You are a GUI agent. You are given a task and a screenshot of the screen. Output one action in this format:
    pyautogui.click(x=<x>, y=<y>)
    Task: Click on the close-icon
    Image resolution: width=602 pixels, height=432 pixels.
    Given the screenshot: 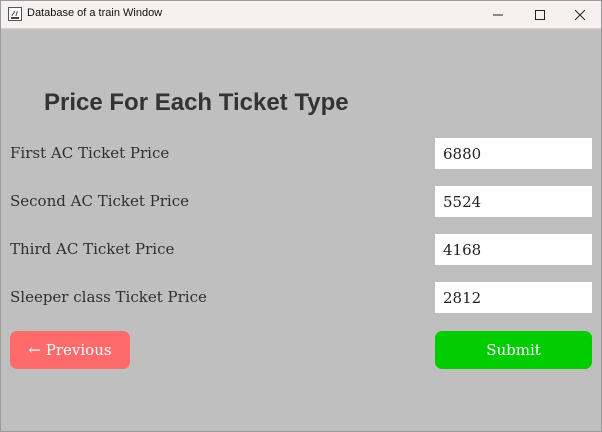 What is the action you would take?
    pyautogui.click(x=580, y=14)
    